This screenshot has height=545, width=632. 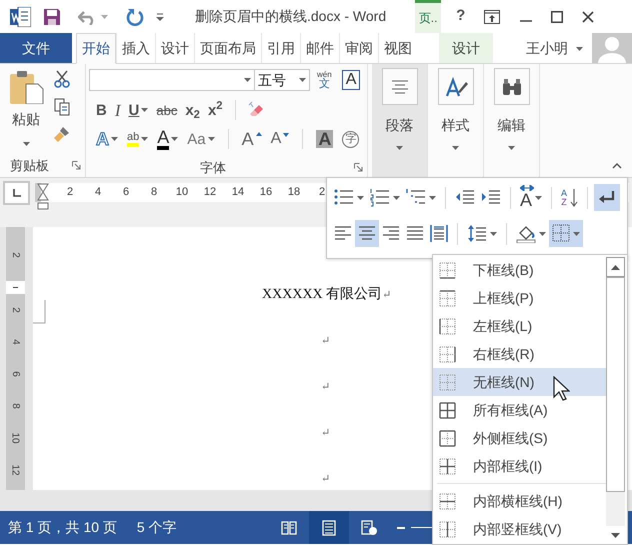 I want to click on format-button: I, so click(x=117, y=110).